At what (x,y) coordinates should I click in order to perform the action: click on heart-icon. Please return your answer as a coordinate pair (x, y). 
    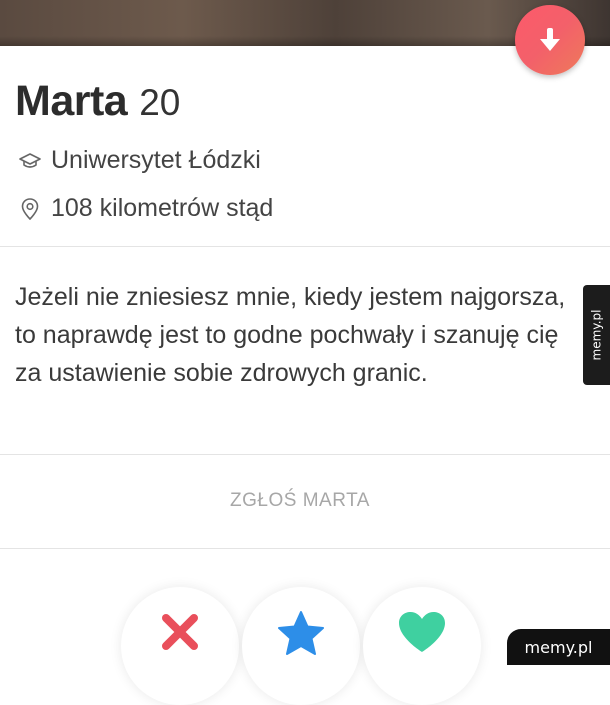
    Looking at the image, I should click on (422, 632).